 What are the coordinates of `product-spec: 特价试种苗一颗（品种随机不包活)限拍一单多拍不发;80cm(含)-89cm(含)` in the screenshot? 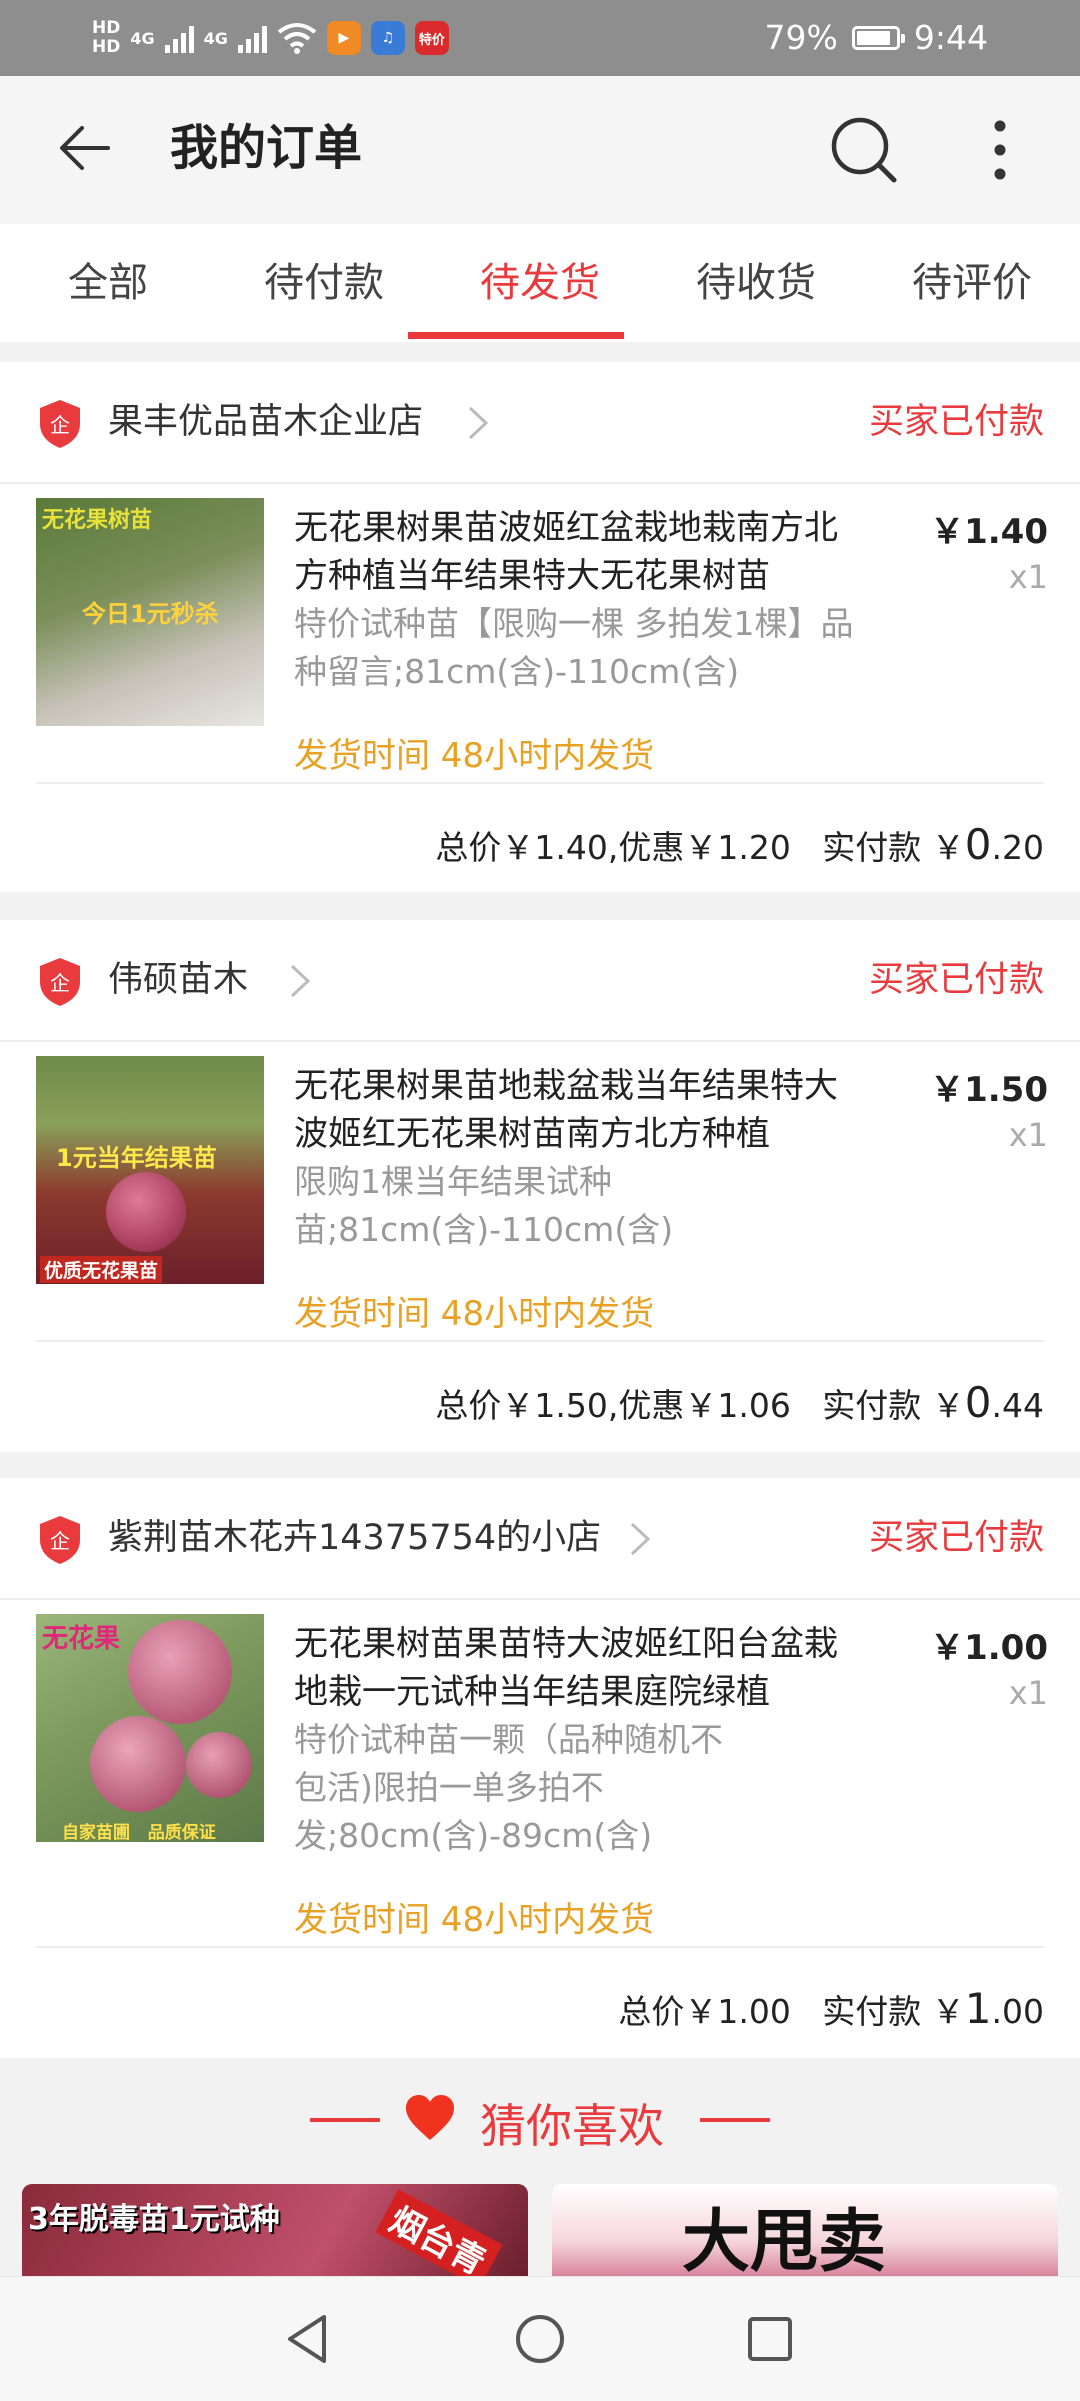 It's located at (508, 1787).